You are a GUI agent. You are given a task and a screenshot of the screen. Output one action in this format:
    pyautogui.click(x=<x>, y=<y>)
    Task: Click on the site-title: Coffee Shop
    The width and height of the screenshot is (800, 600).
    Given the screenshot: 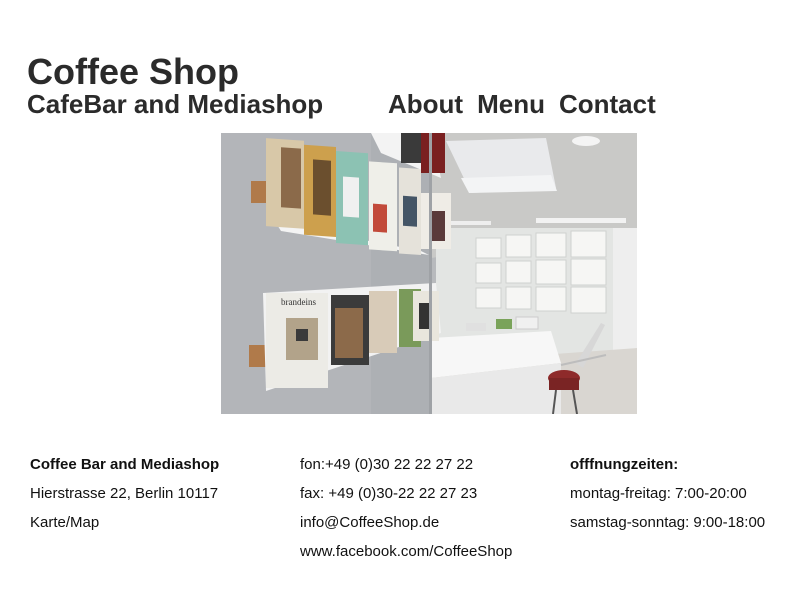 What is the action you would take?
    pyautogui.click(x=133, y=71)
    